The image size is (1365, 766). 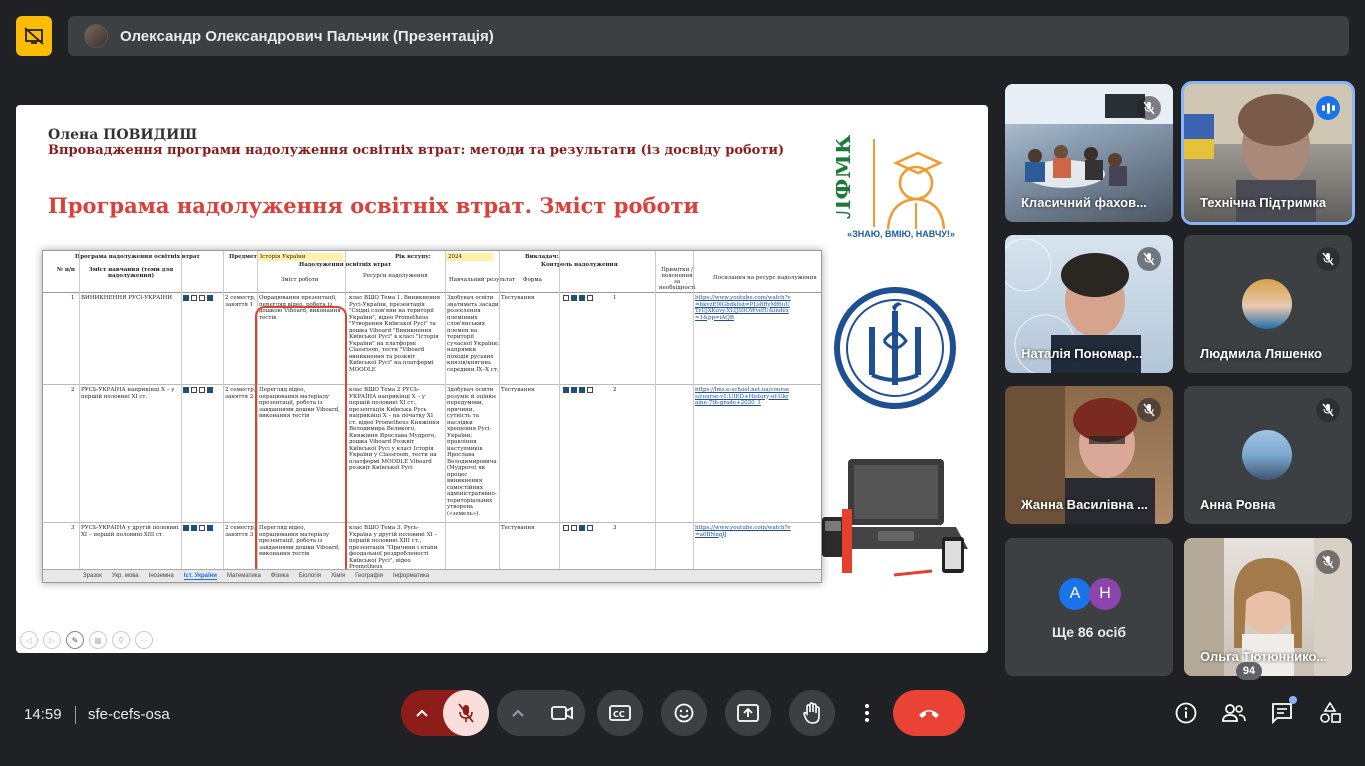 I want to click on present-icon, so click(x=748, y=713).